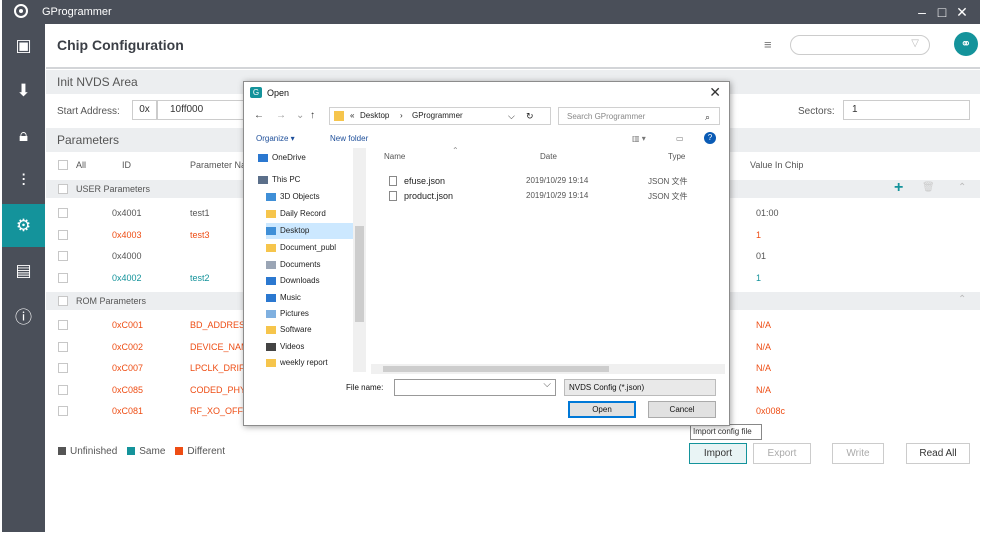 The height and width of the screenshot is (534, 982). I want to click on page-title: Chip Configuration, so click(120, 45).